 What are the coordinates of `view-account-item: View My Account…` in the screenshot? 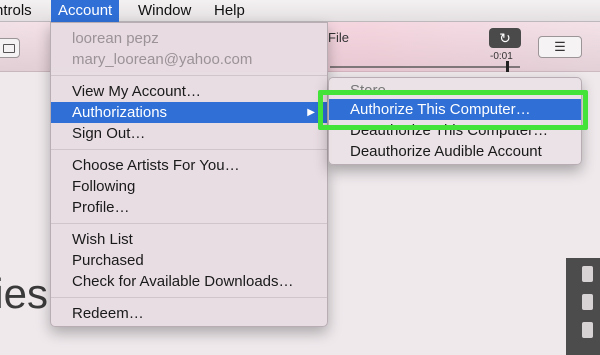 It's located at (189, 91).